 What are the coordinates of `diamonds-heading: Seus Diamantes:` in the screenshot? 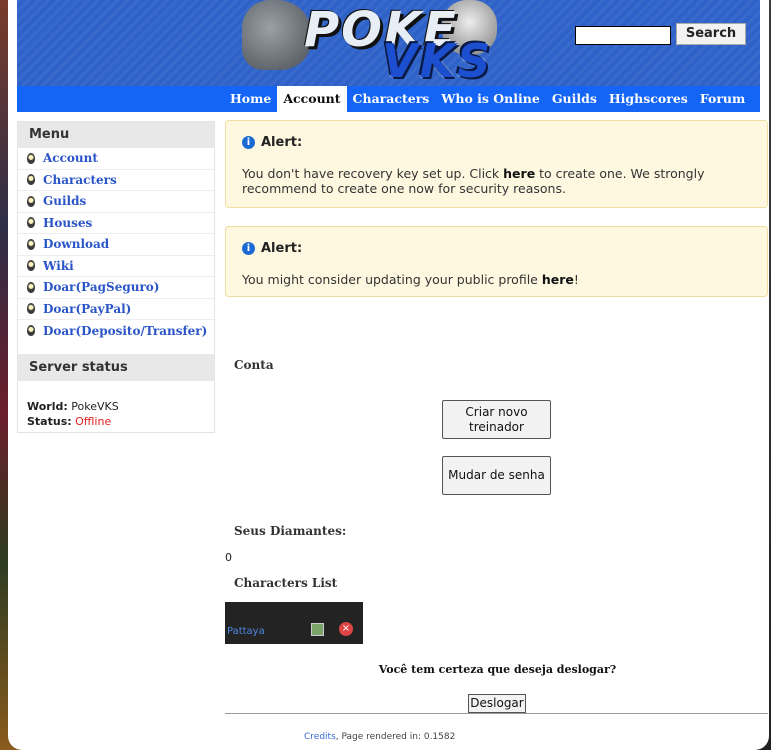 It's located at (290, 531).